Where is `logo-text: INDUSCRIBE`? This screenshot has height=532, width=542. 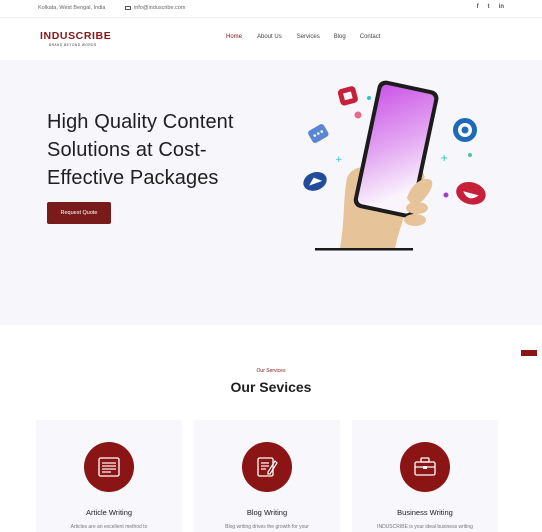 logo-text: INDUSCRIBE is located at coordinates (76, 36).